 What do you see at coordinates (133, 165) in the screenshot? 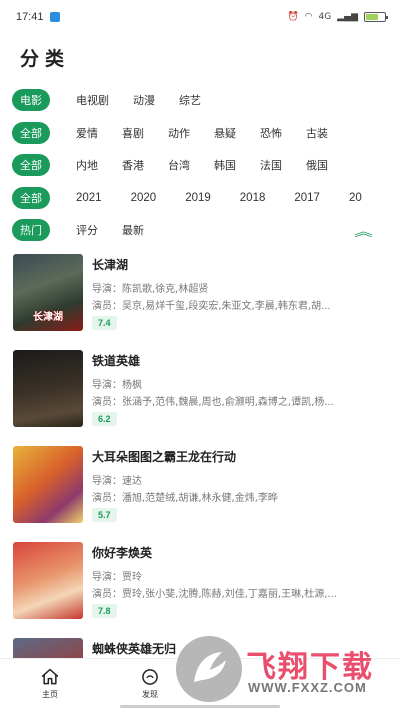
I see `filter-region-hongkong: 香港` at bounding box center [133, 165].